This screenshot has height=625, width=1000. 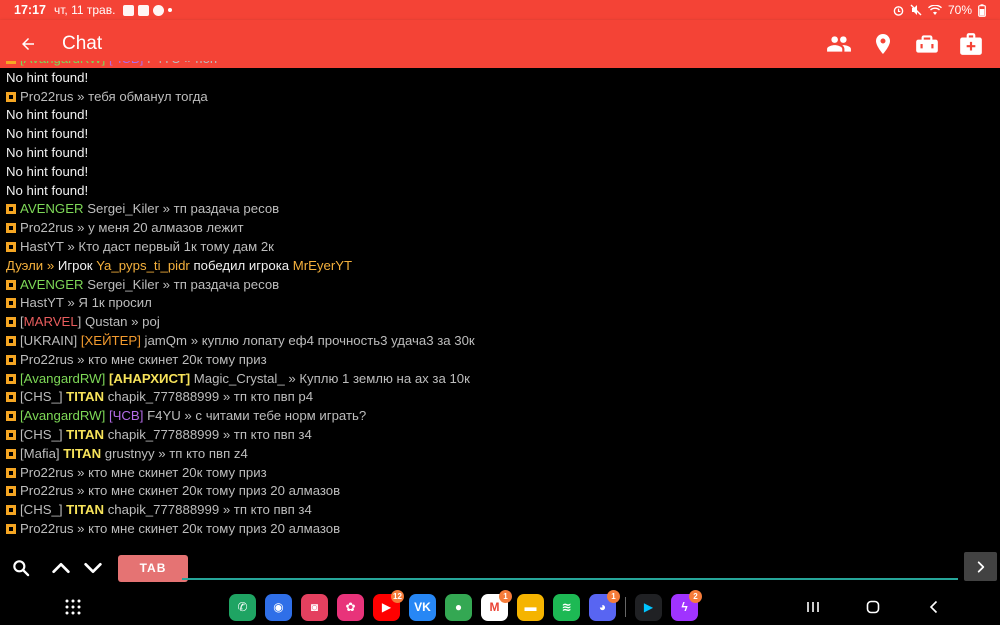 What do you see at coordinates (114, 96) in the screenshot?
I see `chat-message-segment: Pro22rus » тебя обманул тогда` at bounding box center [114, 96].